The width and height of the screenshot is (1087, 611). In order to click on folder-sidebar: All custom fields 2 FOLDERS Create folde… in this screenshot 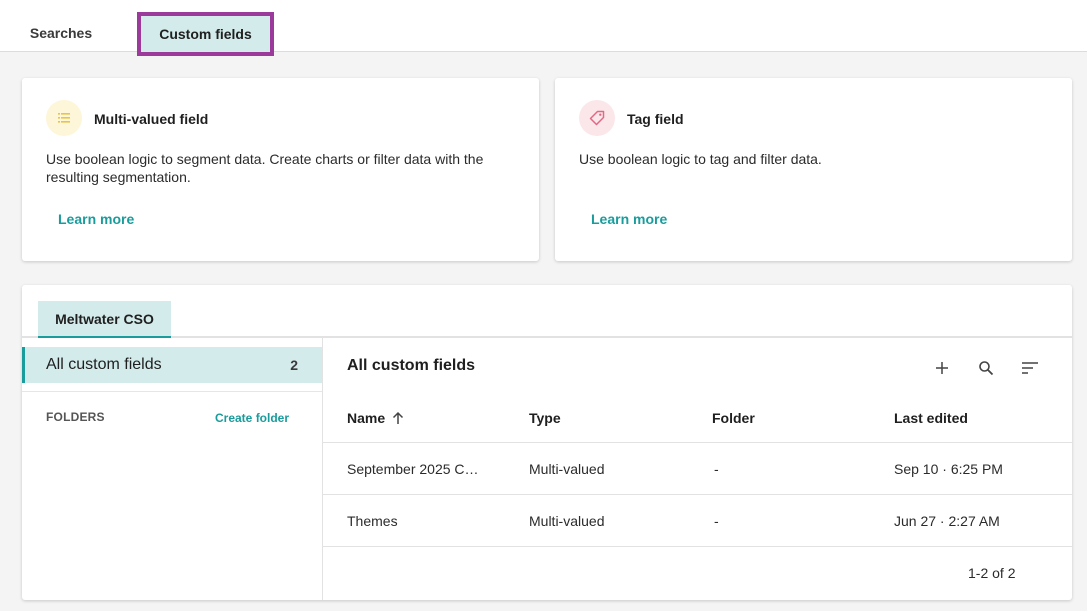, I will do `click(172, 469)`.